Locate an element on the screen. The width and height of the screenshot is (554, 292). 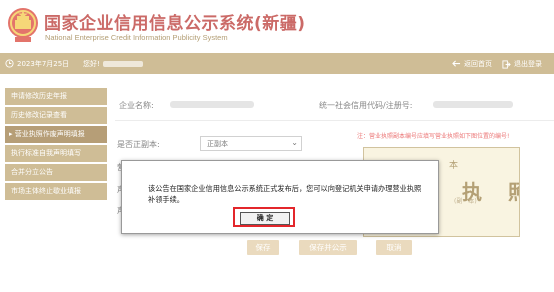
ok-button-highlight: 确 定 is located at coordinates (264, 217).